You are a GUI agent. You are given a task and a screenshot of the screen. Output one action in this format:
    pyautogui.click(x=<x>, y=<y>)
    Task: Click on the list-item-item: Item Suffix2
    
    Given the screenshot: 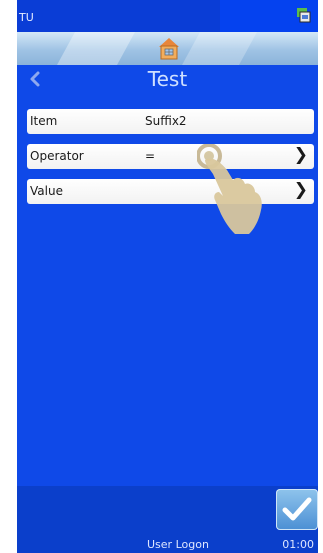 What is the action you would take?
    pyautogui.click(x=170, y=121)
    